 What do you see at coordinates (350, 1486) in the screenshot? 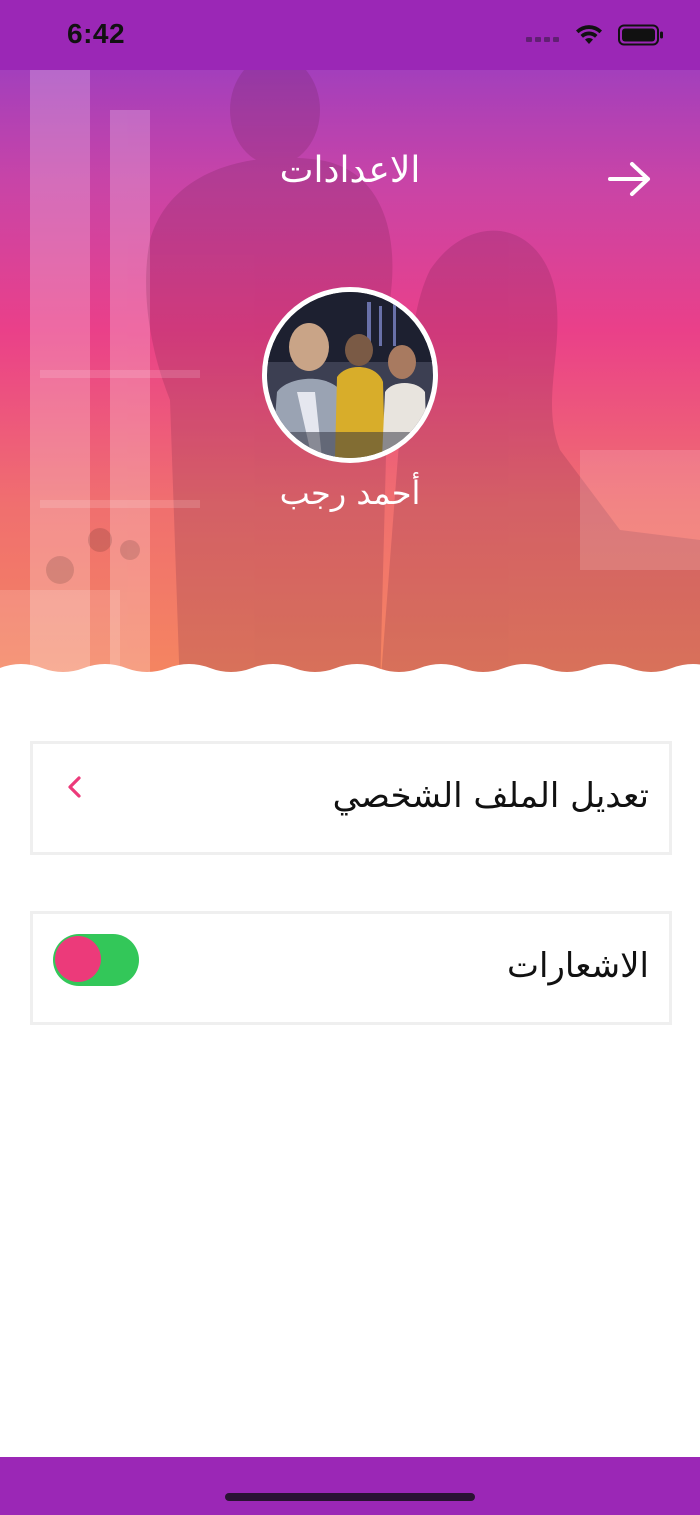
I see `bottom-bar` at bounding box center [350, 1486].